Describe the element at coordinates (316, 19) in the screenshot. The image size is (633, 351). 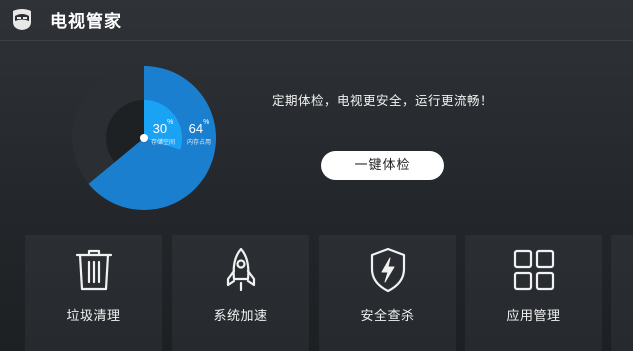
I see `app-header: 电视管家` at that location.